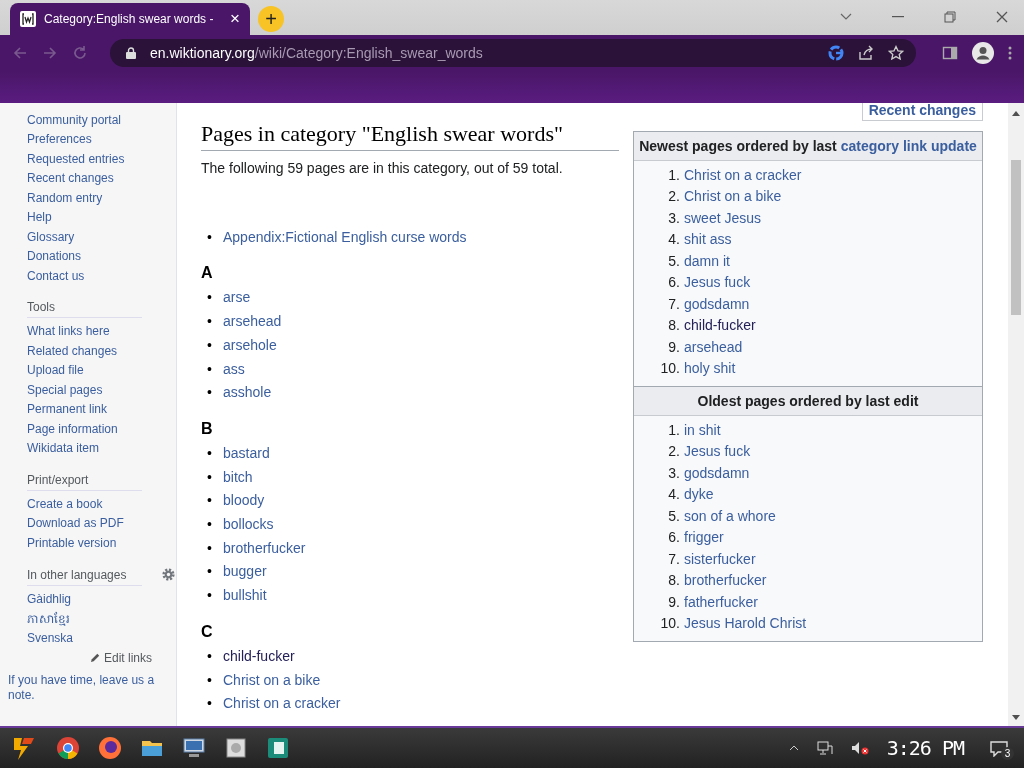  Describe the element at coordinates (101, 390) in the screenshot. I see `sidebar-link: Special pages` at that location.